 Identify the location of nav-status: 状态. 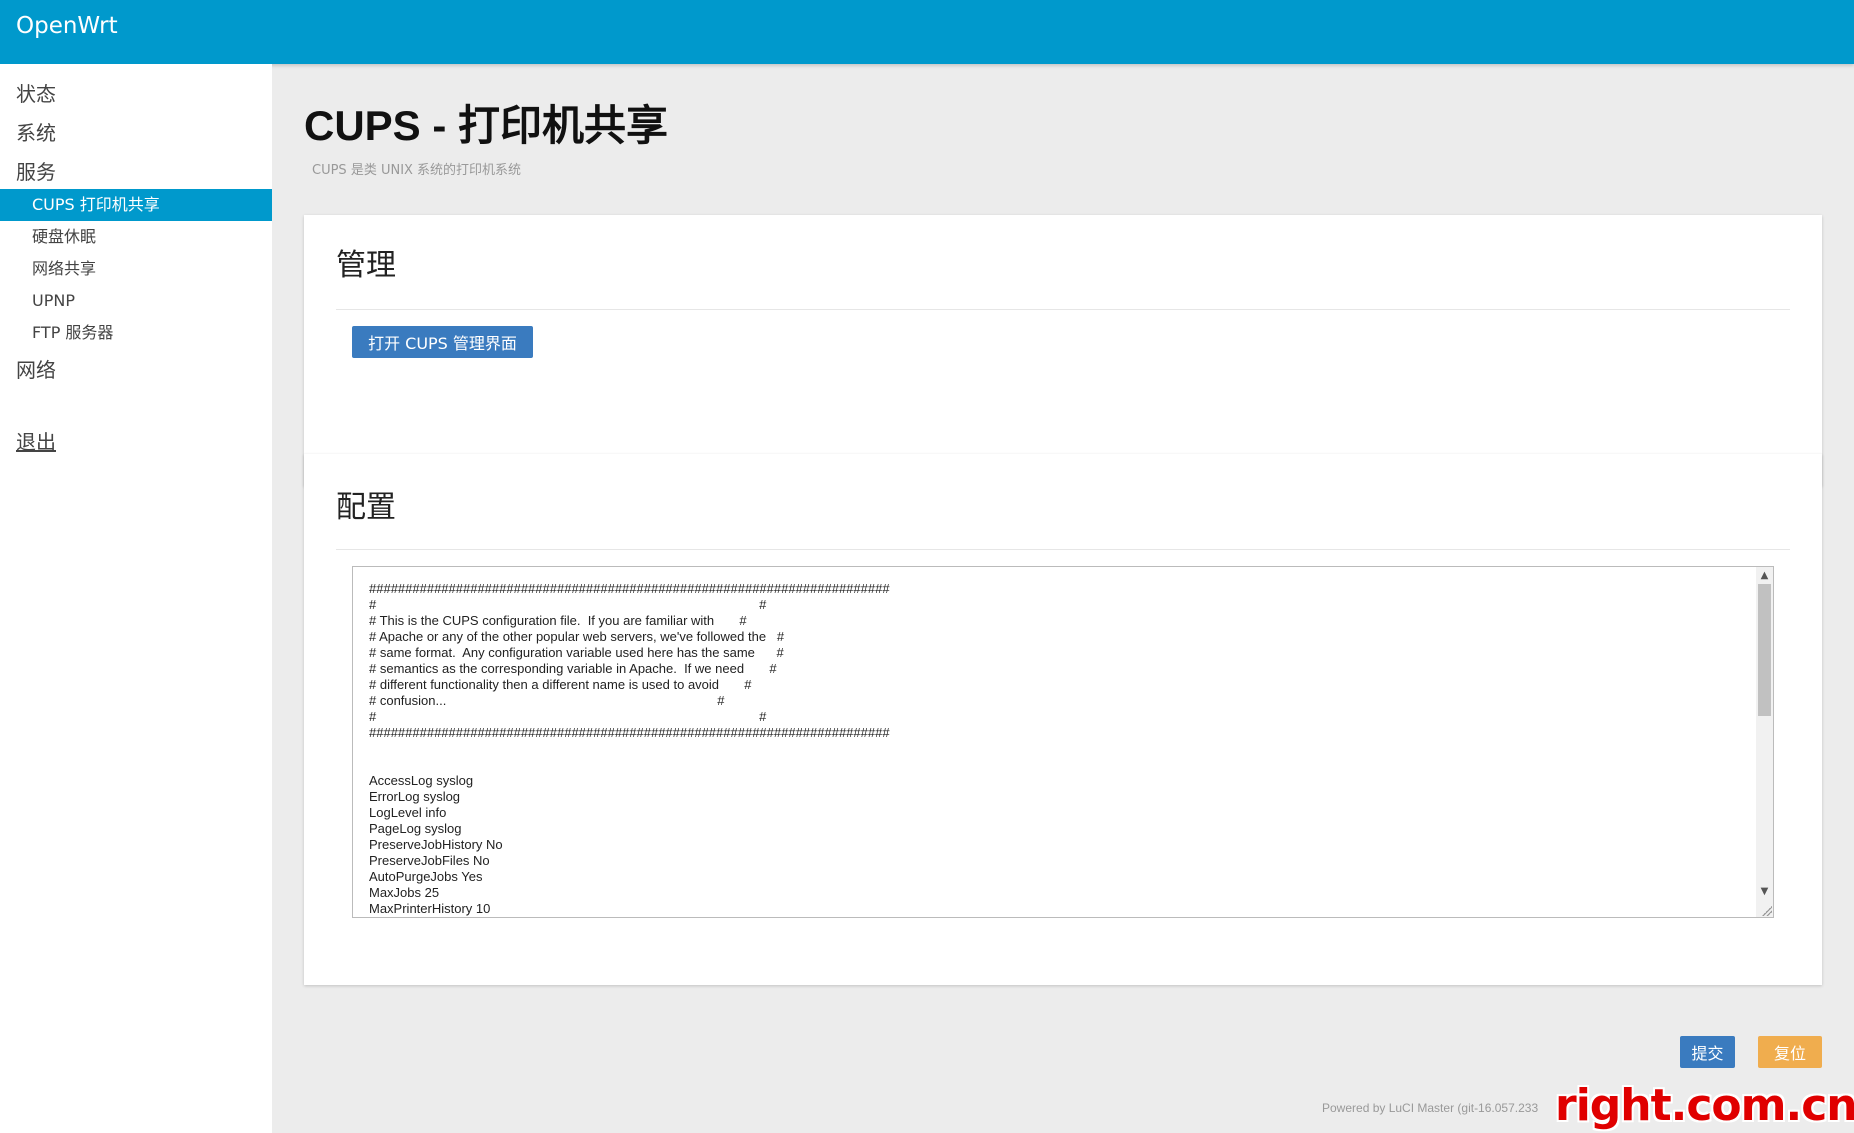
(36, 92).